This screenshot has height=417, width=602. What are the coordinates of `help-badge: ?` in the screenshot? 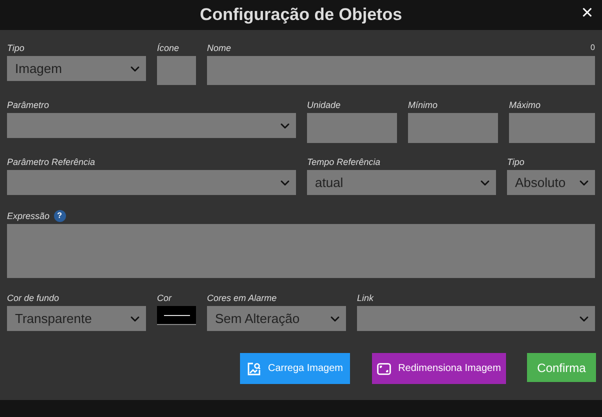 It's located at (60, 216).